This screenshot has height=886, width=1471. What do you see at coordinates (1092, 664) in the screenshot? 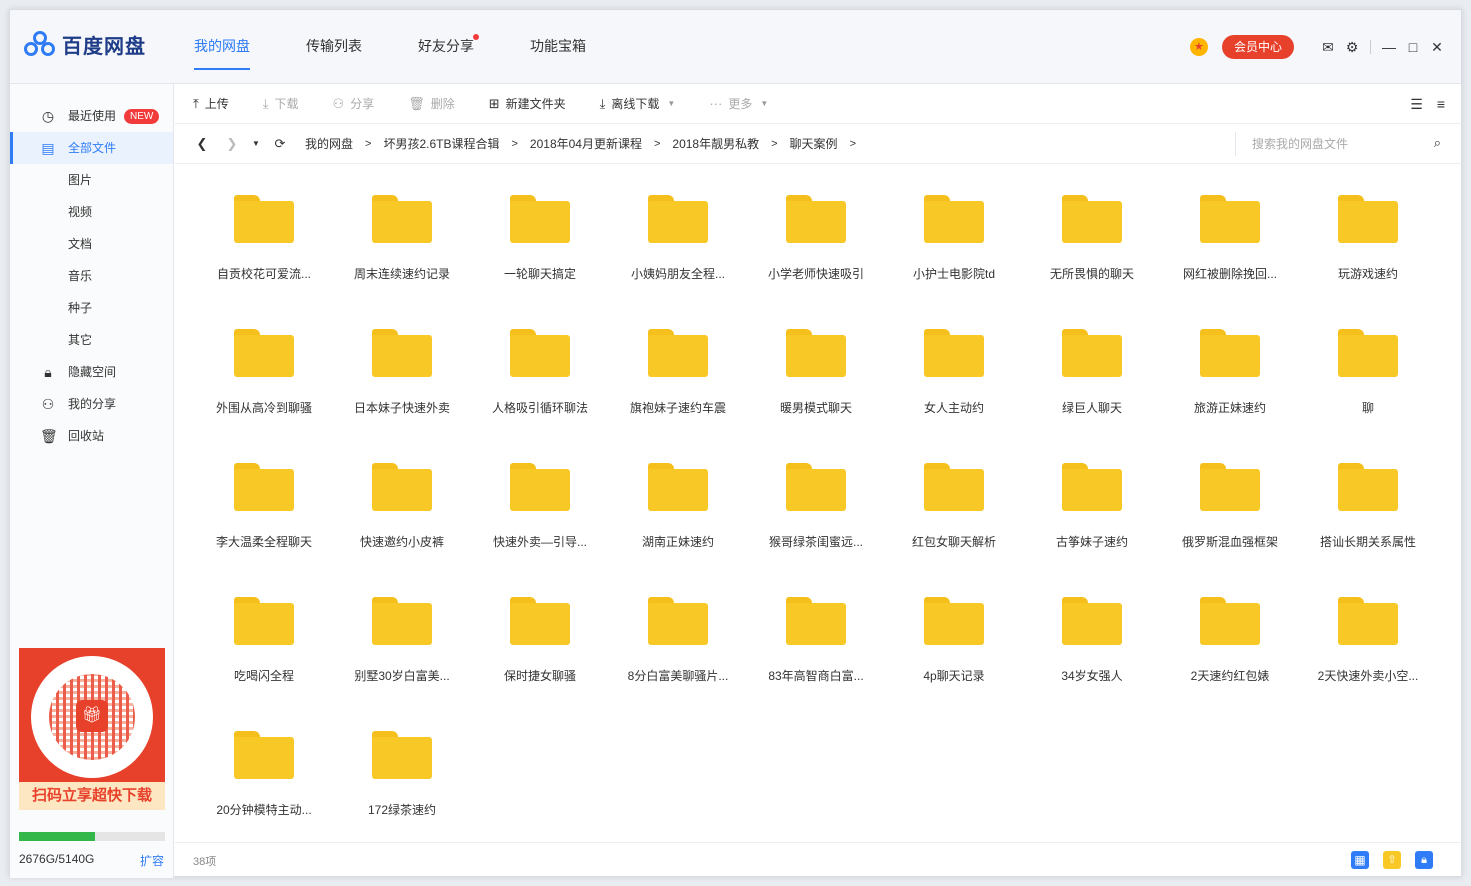
I see `folder-item: 34岁女强人` at bounding box center [1092, 664].